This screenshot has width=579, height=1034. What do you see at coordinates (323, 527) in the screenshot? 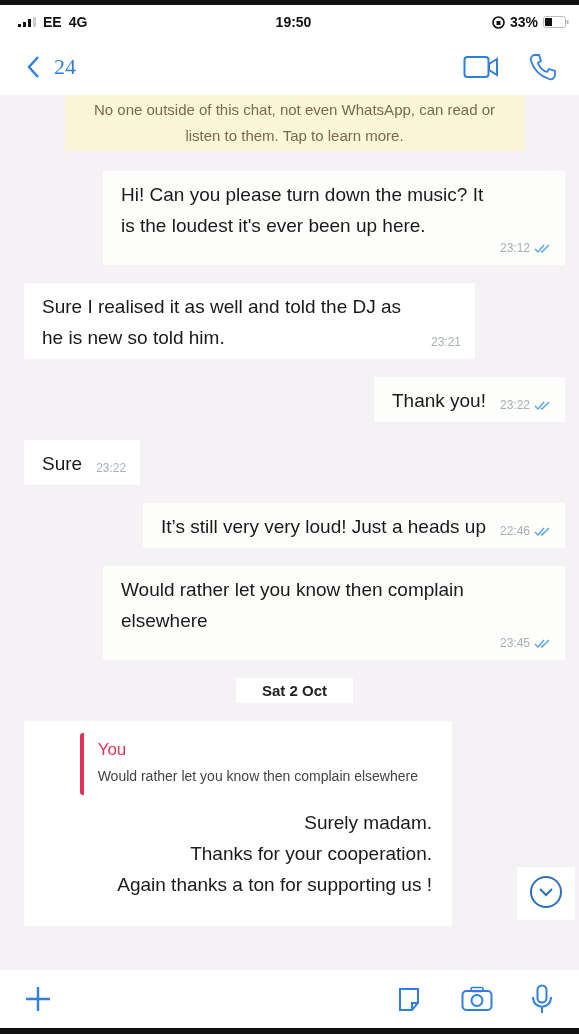
I see `message-text: It’s still very very loud! Just a heads up` at bounding box center [323, 527].